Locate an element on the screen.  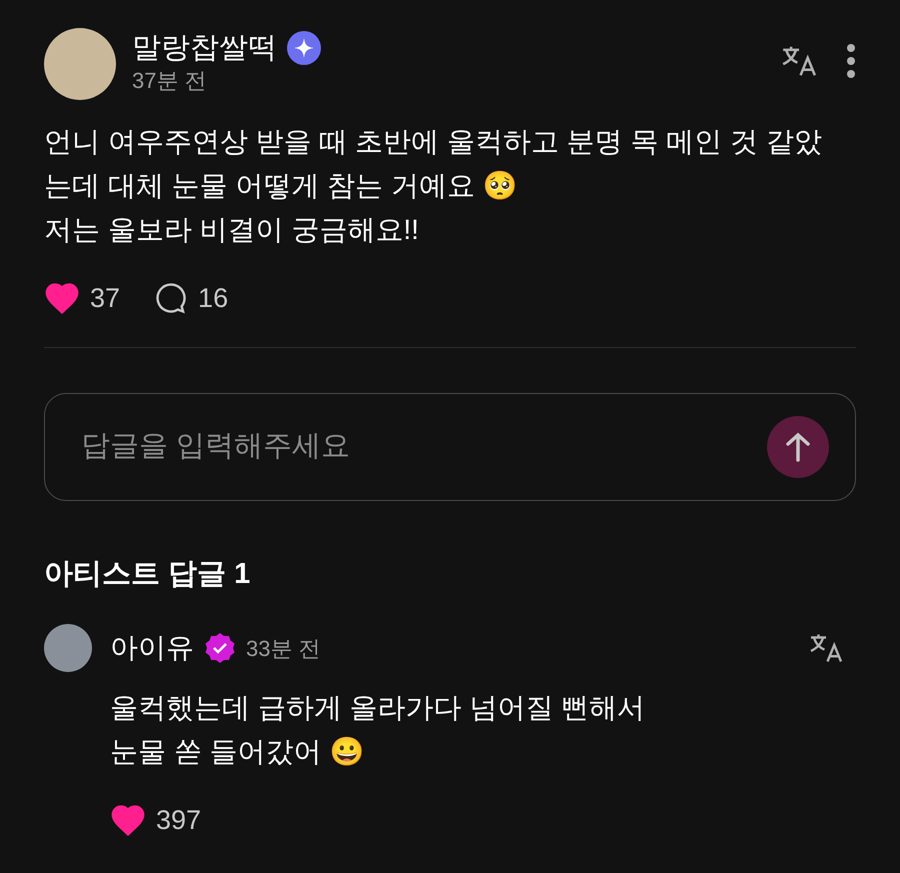
reply-text: 눈물 쏟 들어갔어 😀 is located at coordinates (238, 752).